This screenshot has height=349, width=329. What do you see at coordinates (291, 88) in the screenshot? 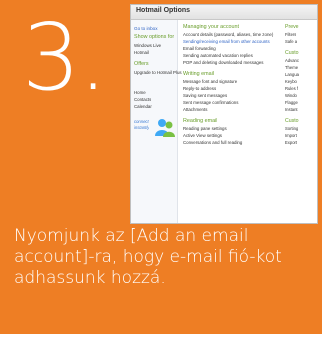
I see `option-rules: Rules f` at bounding box center [291, 88].